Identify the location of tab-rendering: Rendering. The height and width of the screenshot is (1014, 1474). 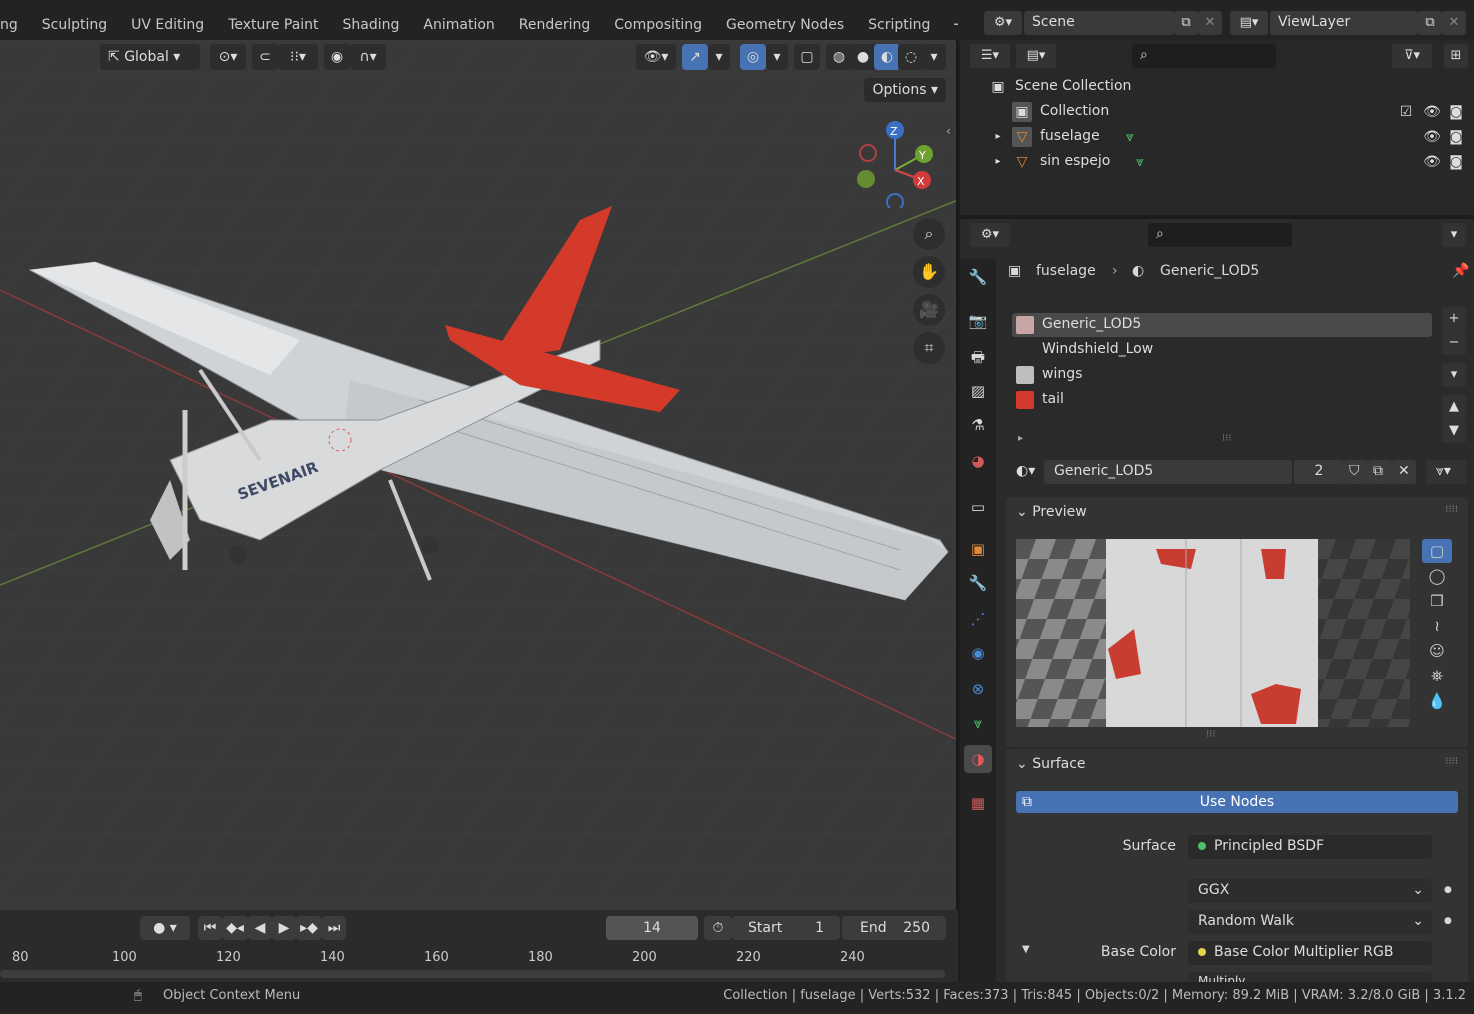
(555, 26).